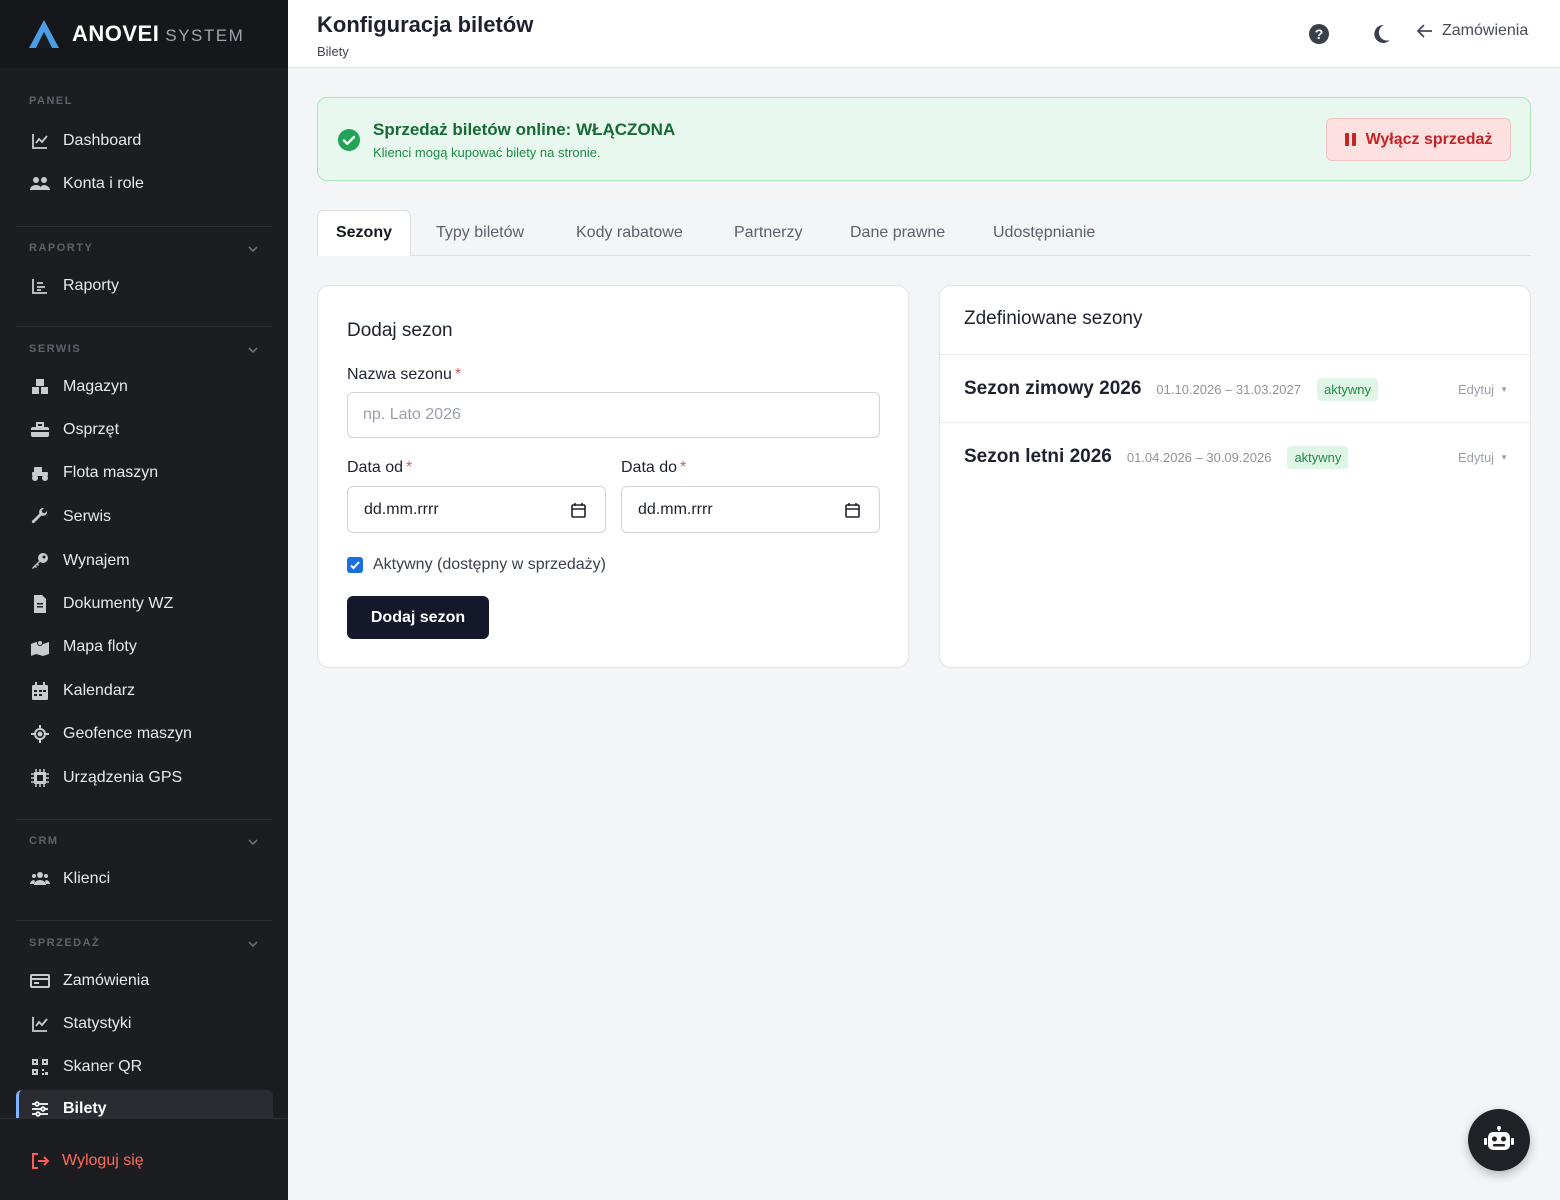 The width and height of the screenshot is (1560, 1200). What do you see at coordinates (87, 516) in the screenshot?
I see `sidebar-item-label: Serwis` at bounding box center [87, 516].